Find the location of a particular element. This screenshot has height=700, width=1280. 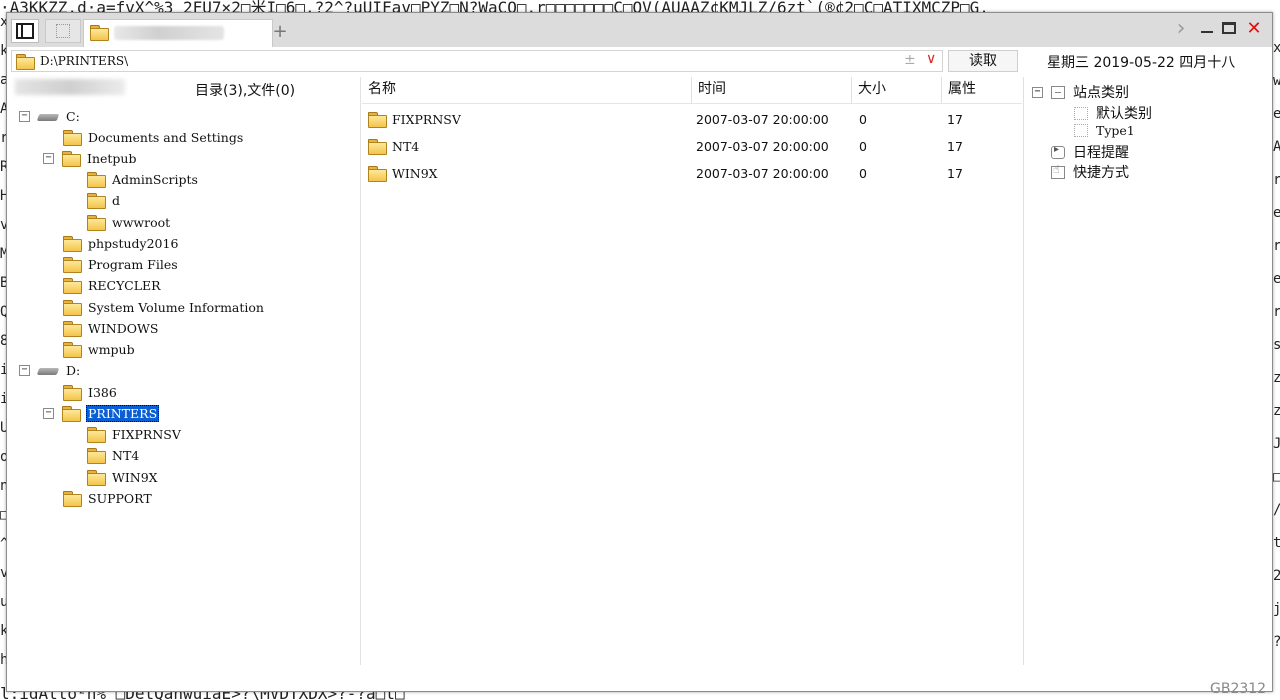

tree-item-shortcut: 快捷方式 is located at coordinates (1090, 172).